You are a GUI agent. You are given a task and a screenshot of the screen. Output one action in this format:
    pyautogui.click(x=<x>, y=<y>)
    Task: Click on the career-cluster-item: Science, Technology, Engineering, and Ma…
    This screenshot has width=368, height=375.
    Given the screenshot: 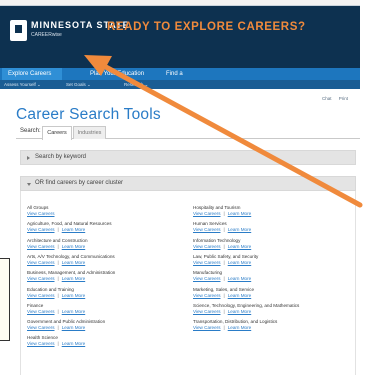 What is the action you would take?
    pyautogui.click(x=268, y=309)
    